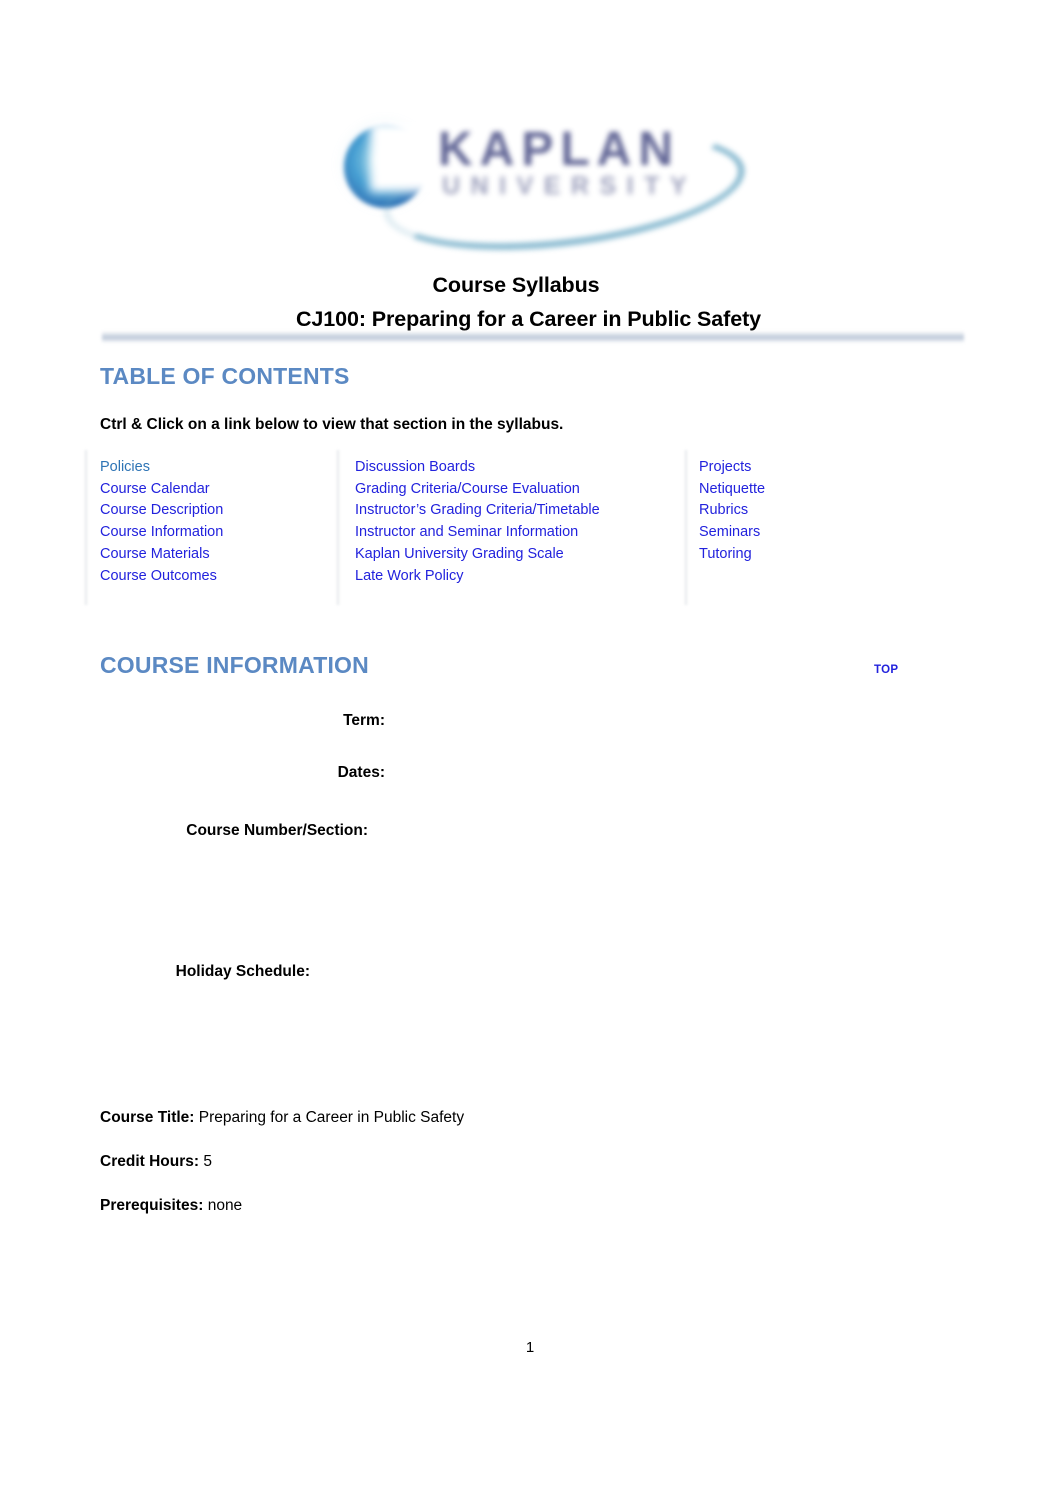 This screenshot has width=1062, height=1506. Describe the element at coordinates (161, 468) in the screenshot. I see `toc-link-policies: Policies` at that location.